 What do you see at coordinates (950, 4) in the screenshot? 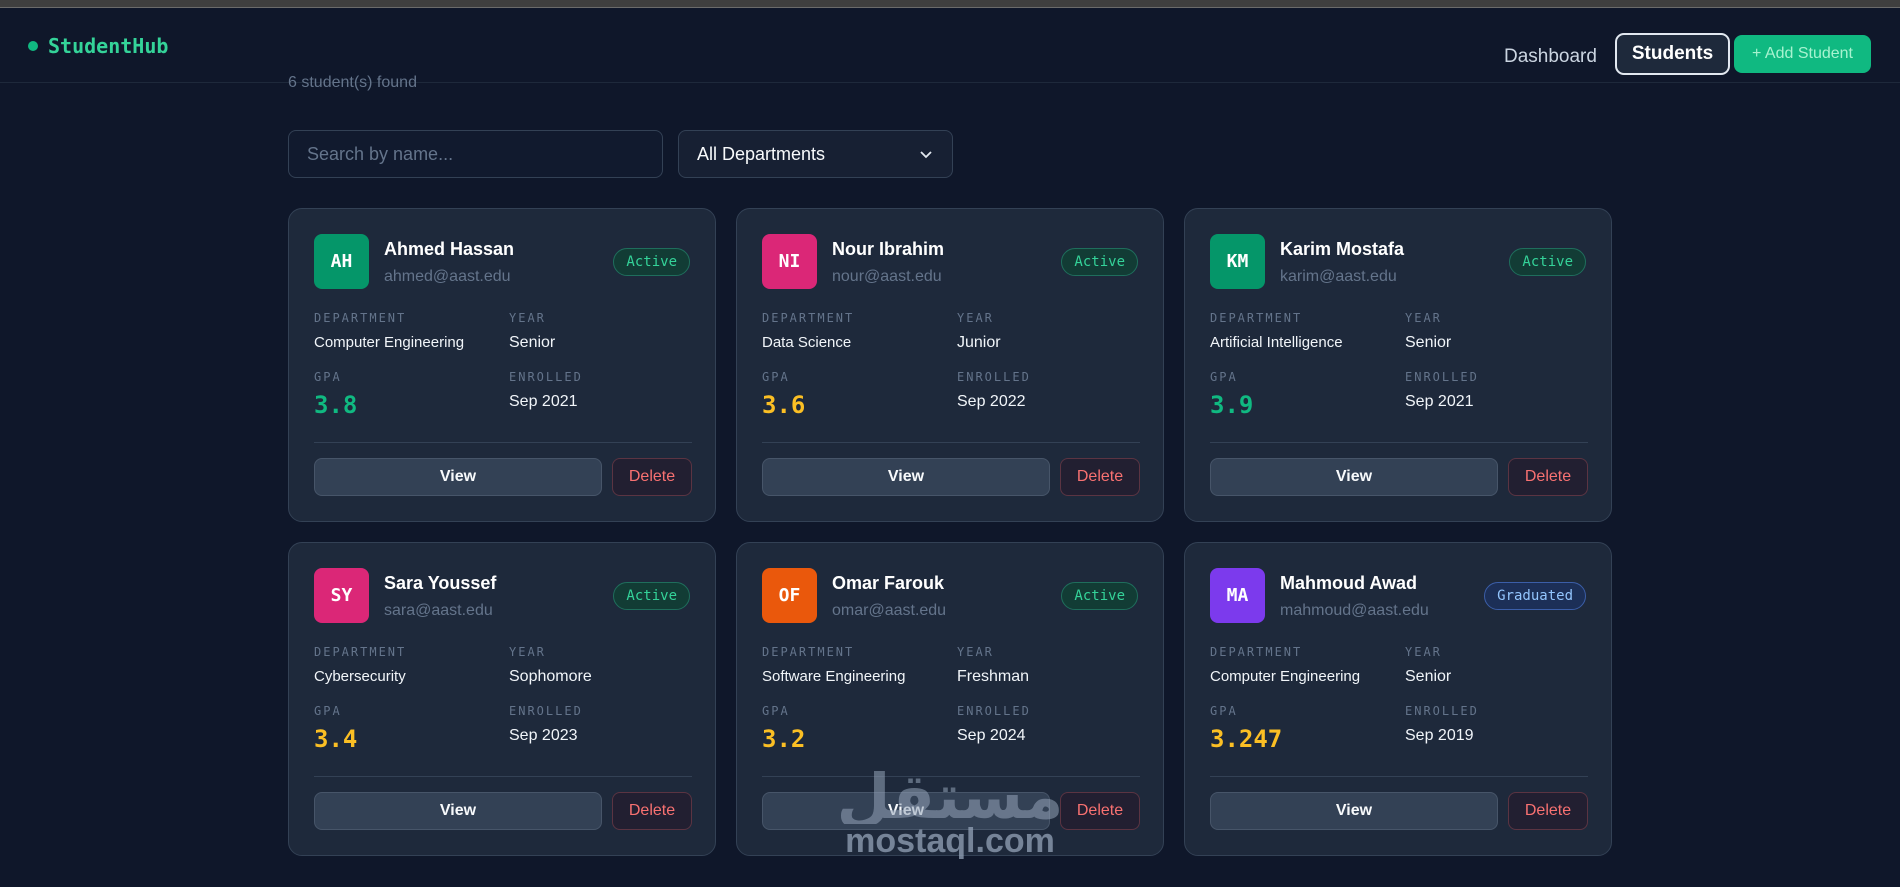
I see `browser-top-strip` at bounding box center [950, 4].